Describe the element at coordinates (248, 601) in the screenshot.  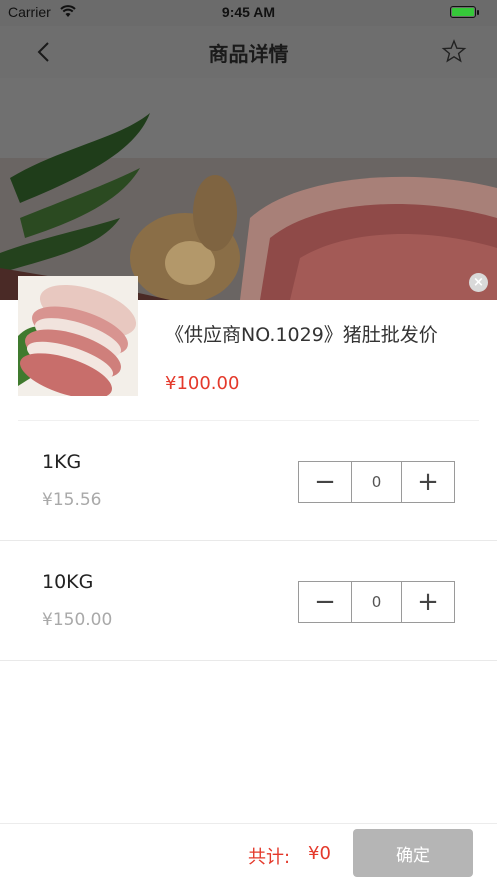
I see `spec-row: 10KG ¥150.00 − 0 +` at that location.